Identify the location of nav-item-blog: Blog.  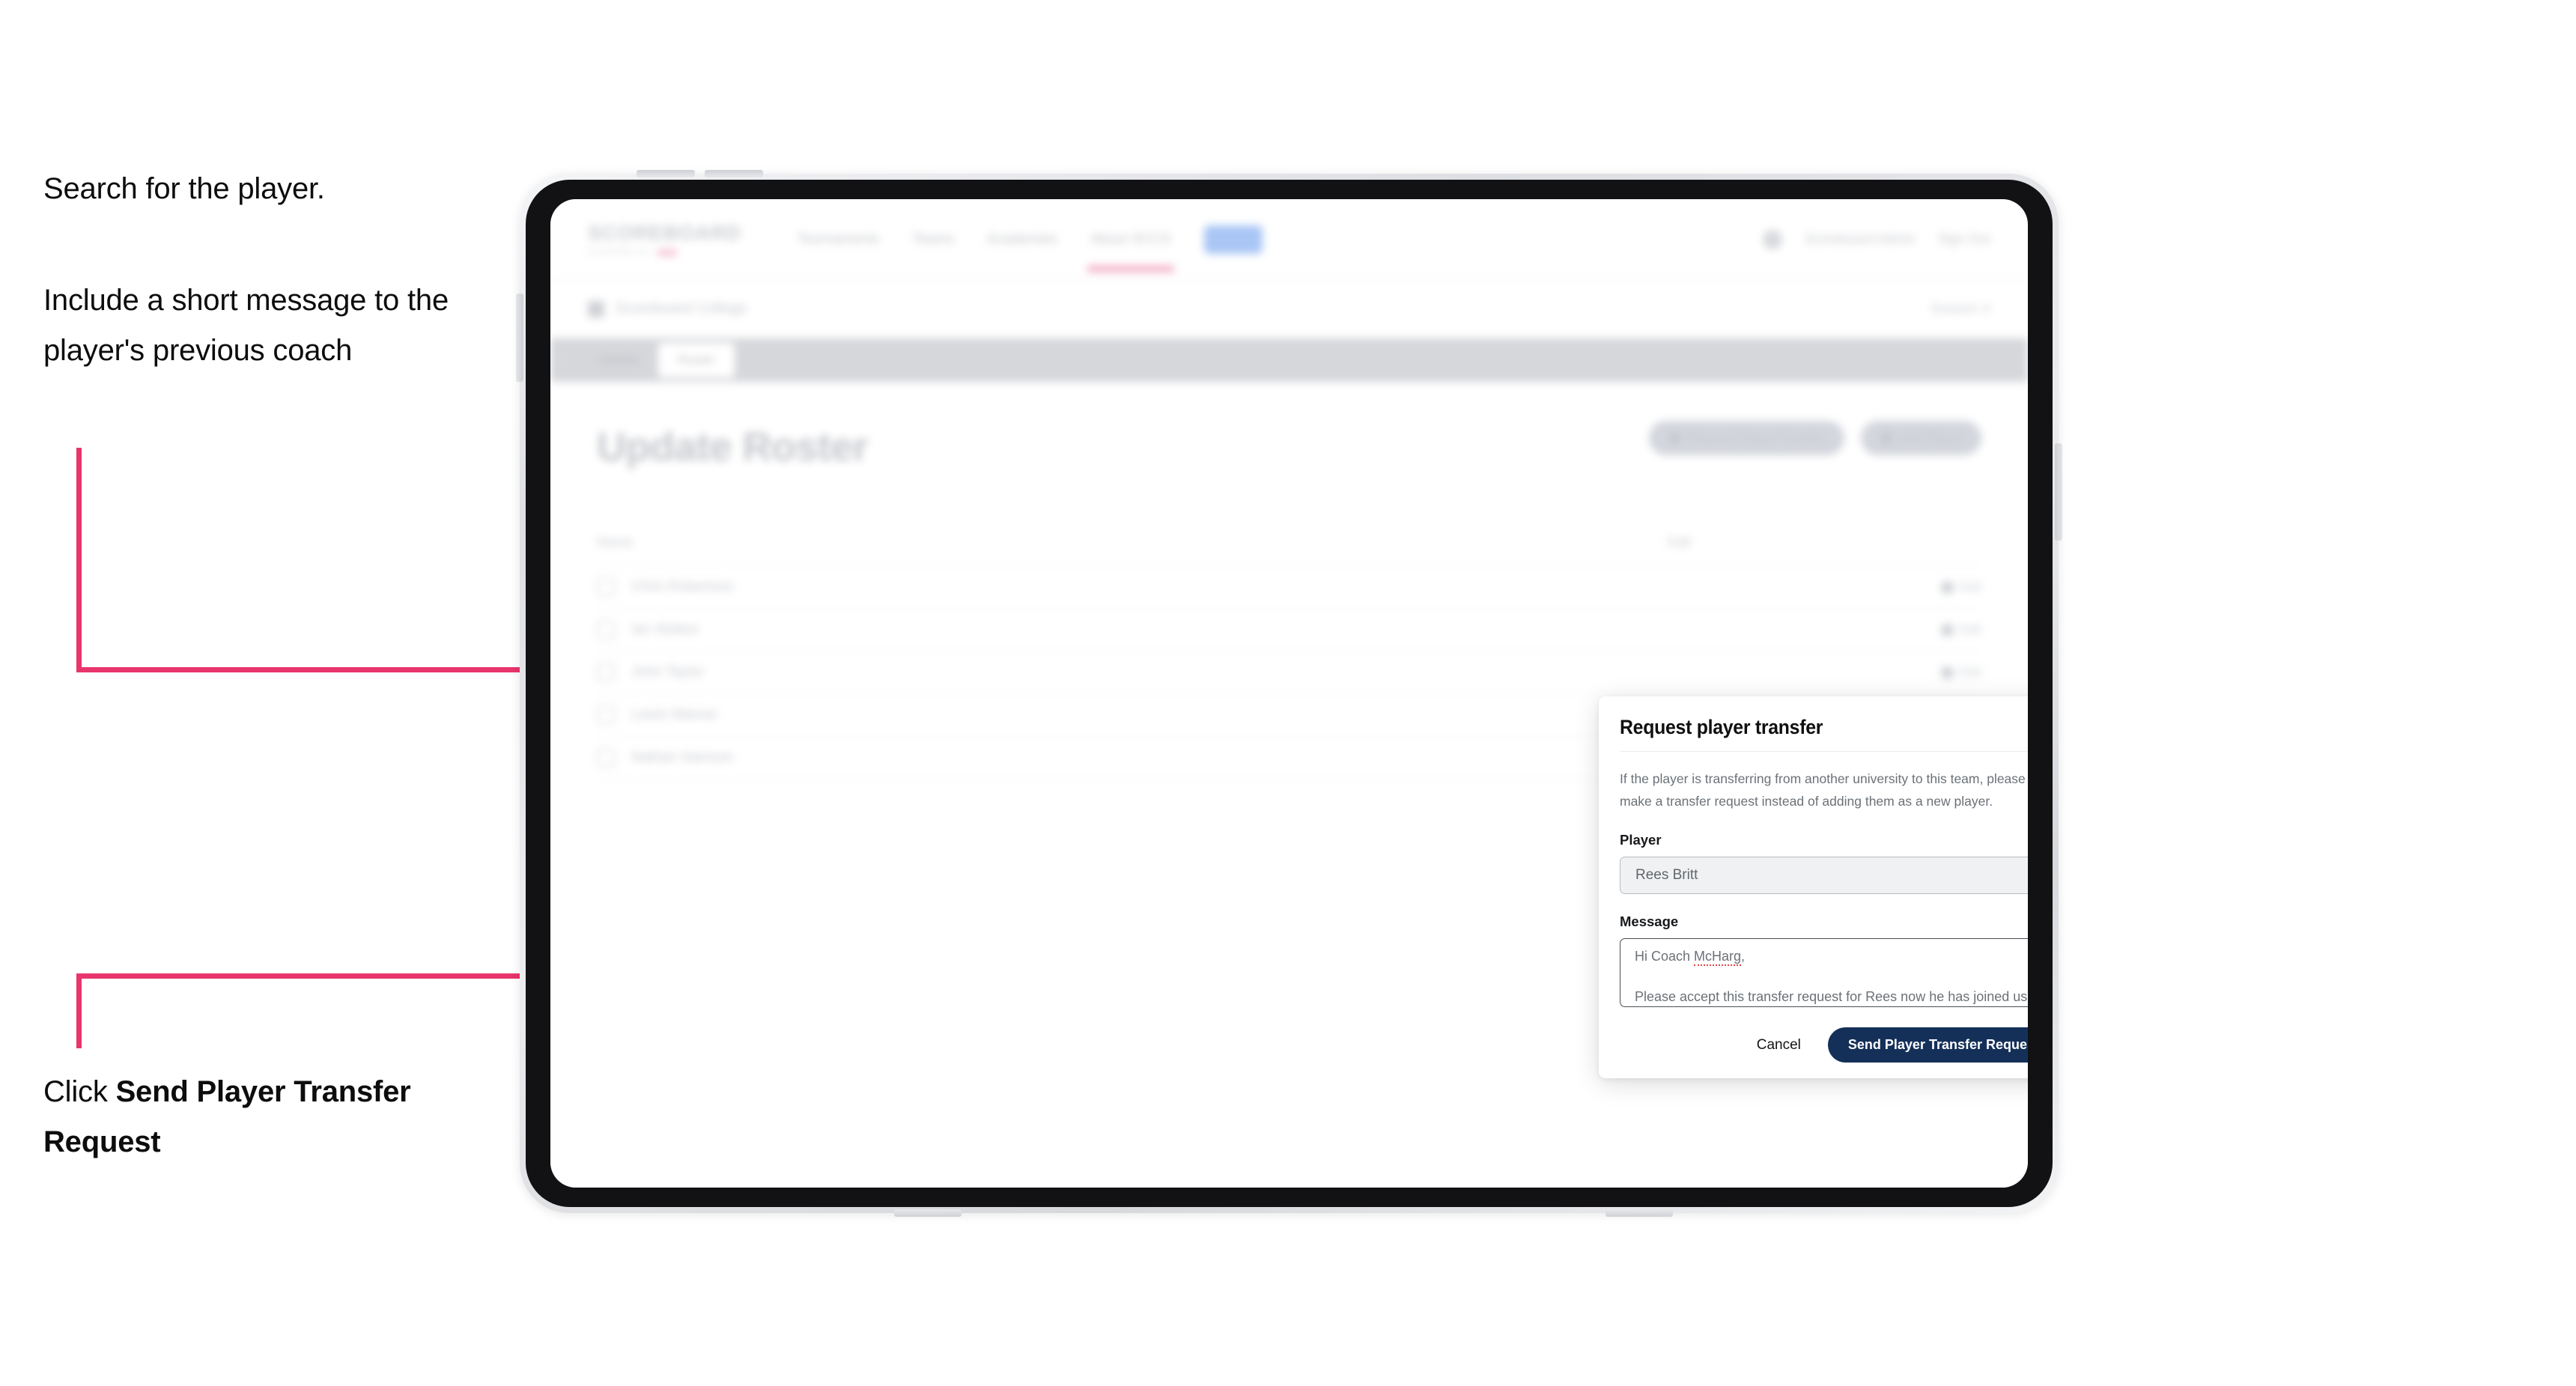
(1233, 240).